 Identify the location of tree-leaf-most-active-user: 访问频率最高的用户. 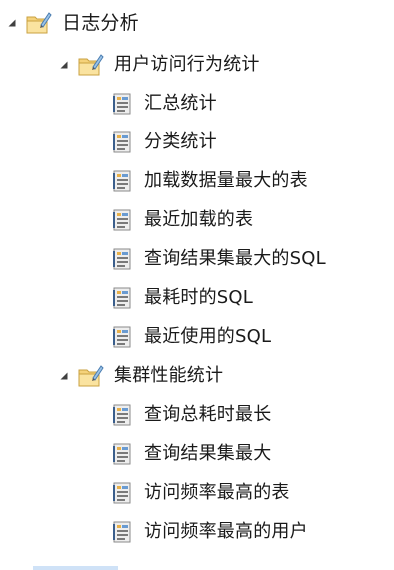
(210, 532).